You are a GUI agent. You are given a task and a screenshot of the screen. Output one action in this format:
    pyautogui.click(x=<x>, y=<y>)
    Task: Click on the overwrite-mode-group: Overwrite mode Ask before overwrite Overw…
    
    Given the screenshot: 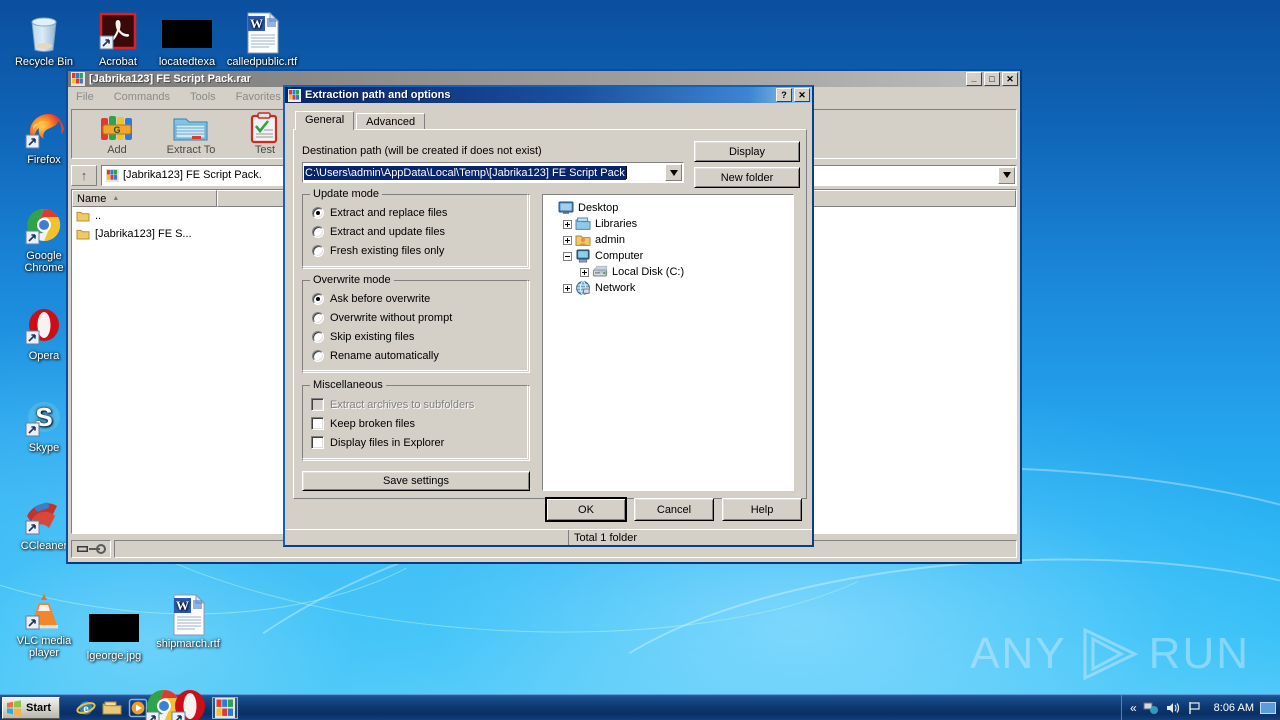 What is the action you would take?
    pyautogui.click(x=416, y=323)
    